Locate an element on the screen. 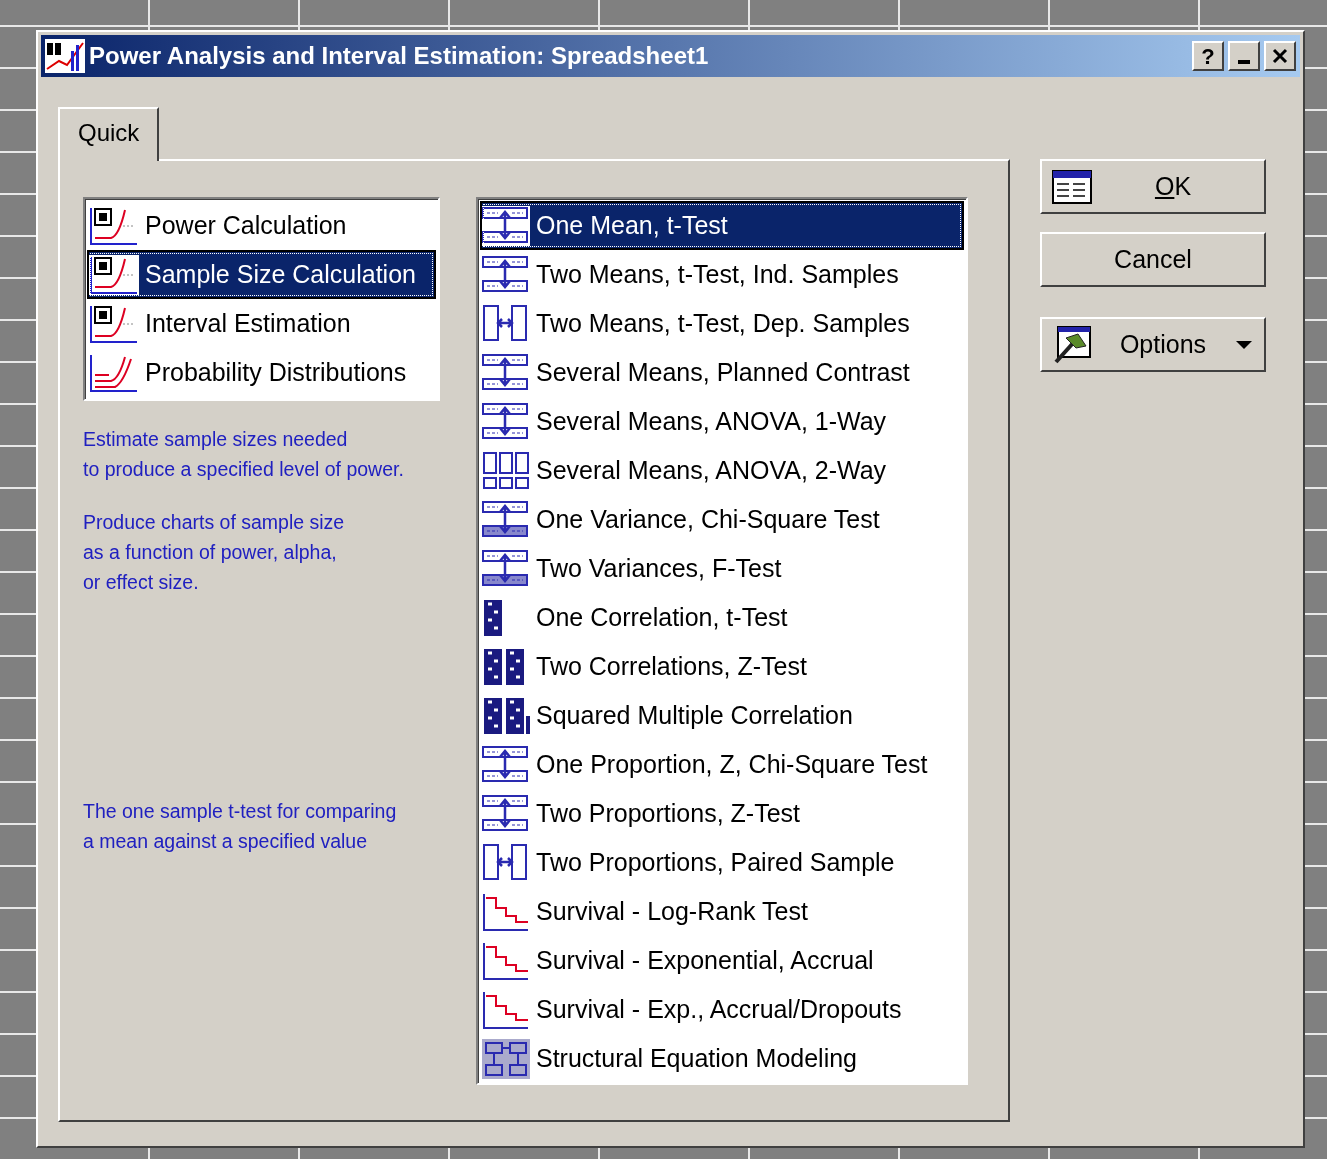 This screenshot has height=1159, width=1327. list-item: One Variance, Chi-Square Test is located at coordinates (722, 519).